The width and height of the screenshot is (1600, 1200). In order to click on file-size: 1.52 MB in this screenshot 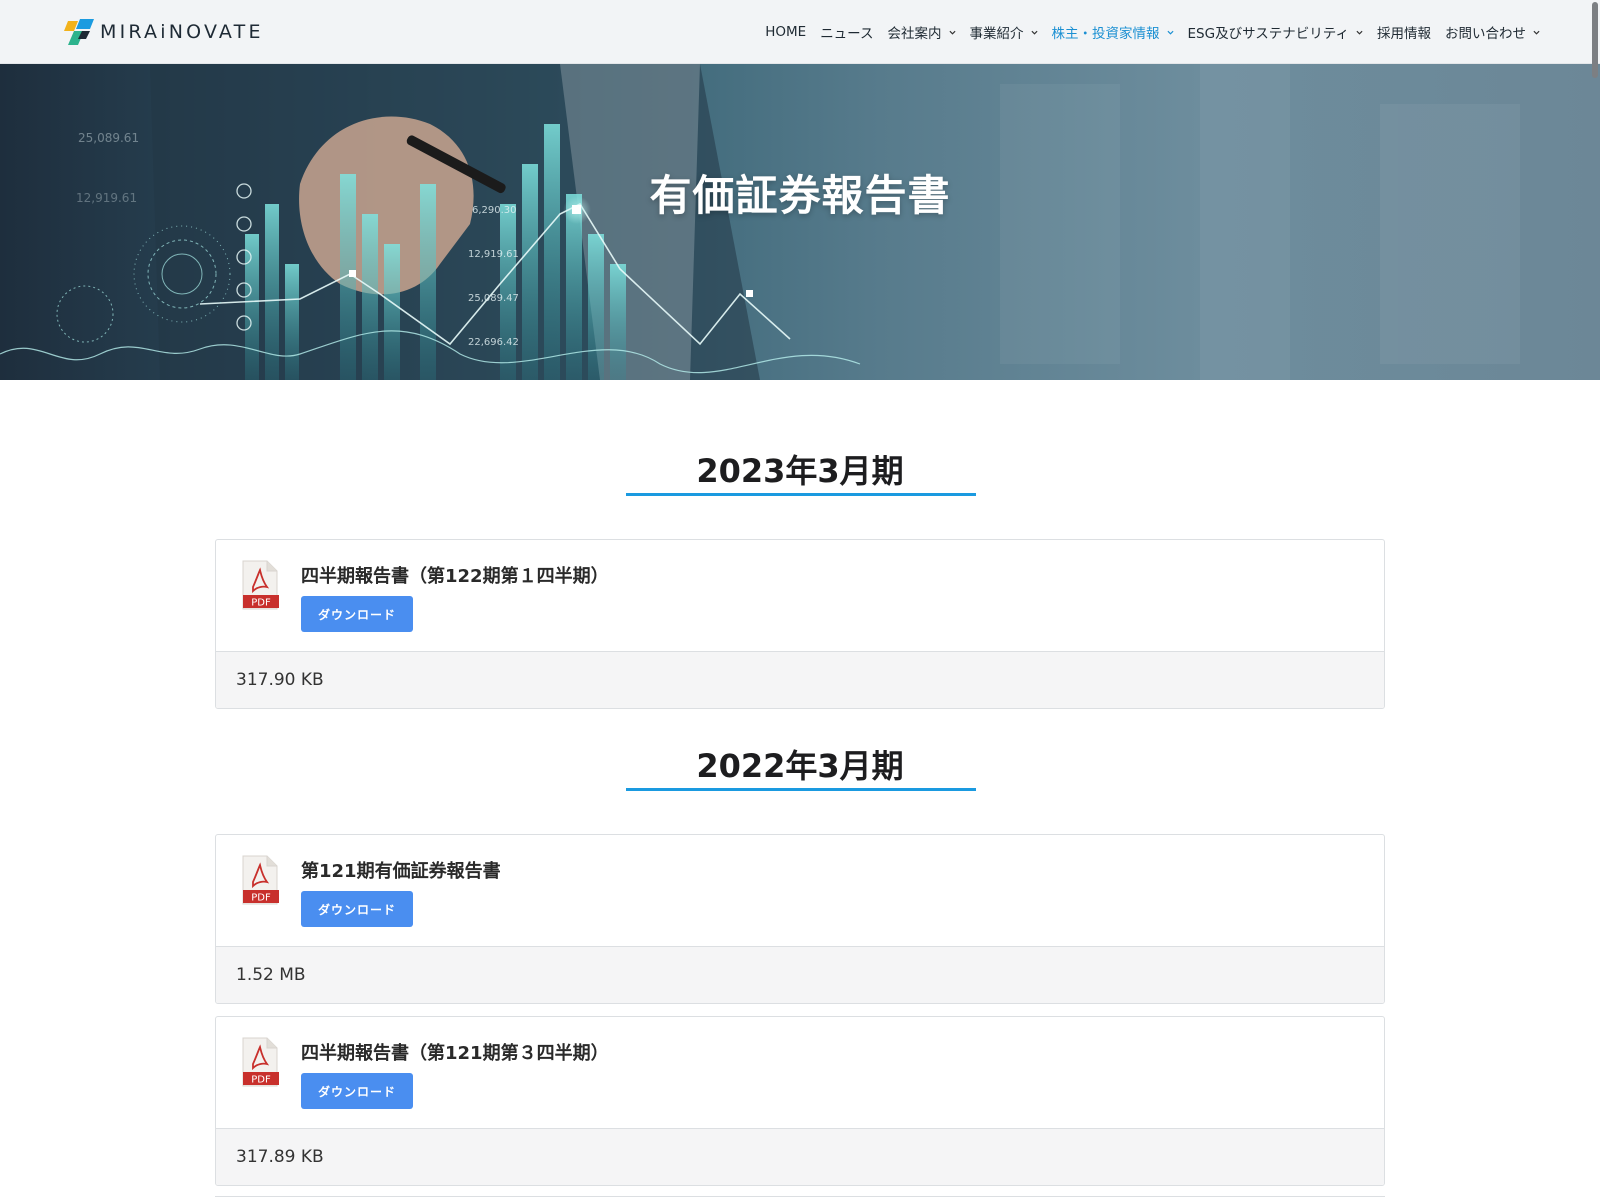, I will do `click(800, 975)`.